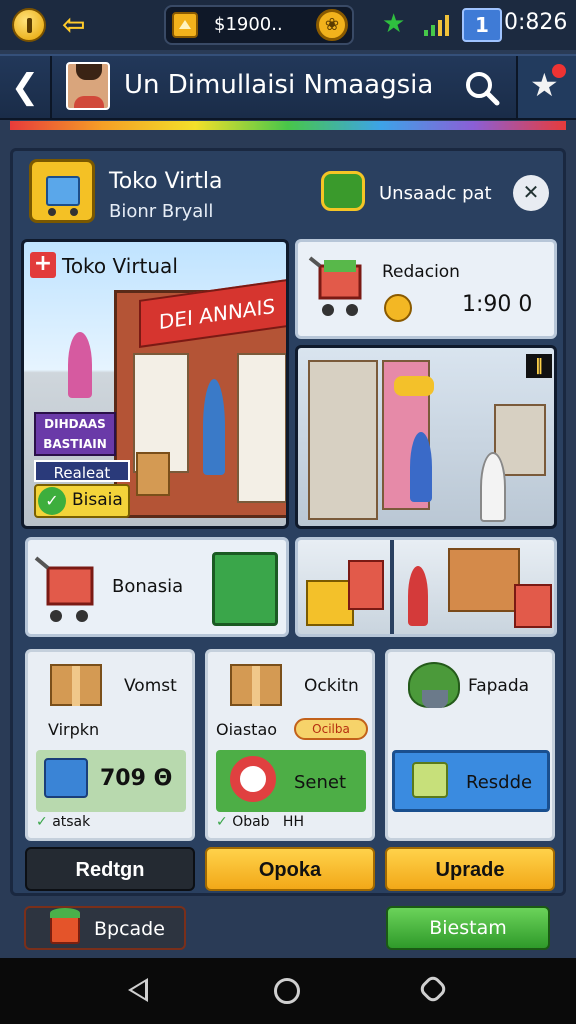 Image resolution: width=576 pixels, height=1024 pixels. I want to click on status-time: 0:826, so click(536, 22).